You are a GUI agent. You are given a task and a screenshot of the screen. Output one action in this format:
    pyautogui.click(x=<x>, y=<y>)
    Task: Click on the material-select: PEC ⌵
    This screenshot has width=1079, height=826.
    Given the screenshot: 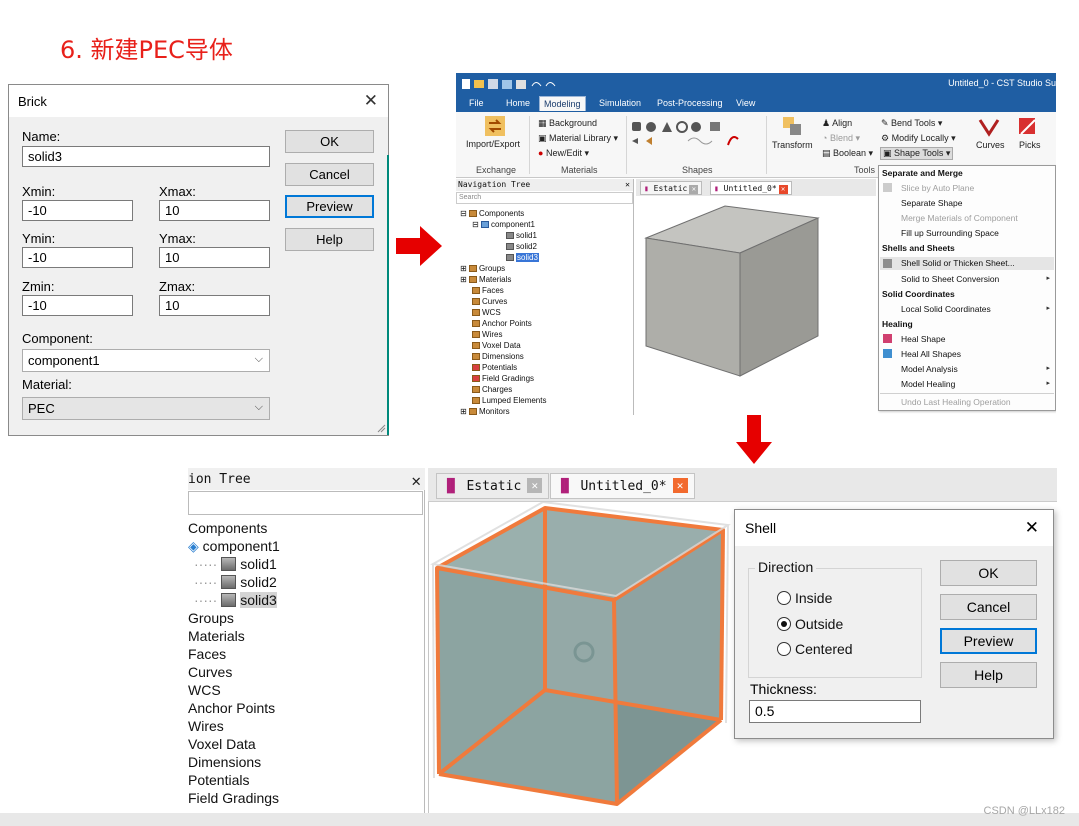 What is the action you would take?
    pyautogui.click(x=146, y=408)
    